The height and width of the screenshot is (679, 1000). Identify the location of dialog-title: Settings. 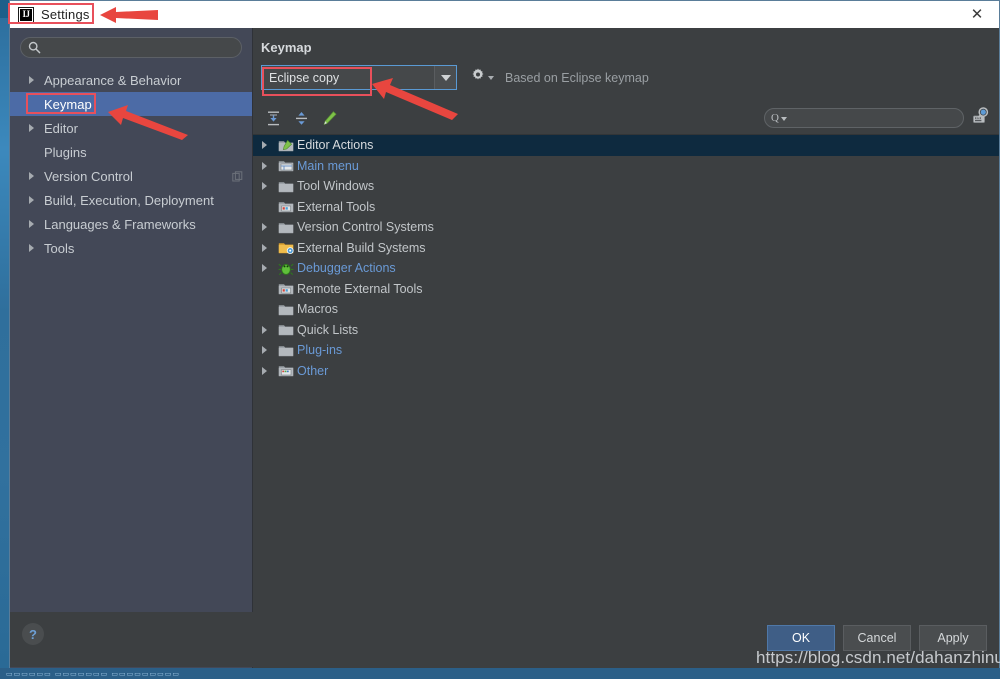
(65, 14).